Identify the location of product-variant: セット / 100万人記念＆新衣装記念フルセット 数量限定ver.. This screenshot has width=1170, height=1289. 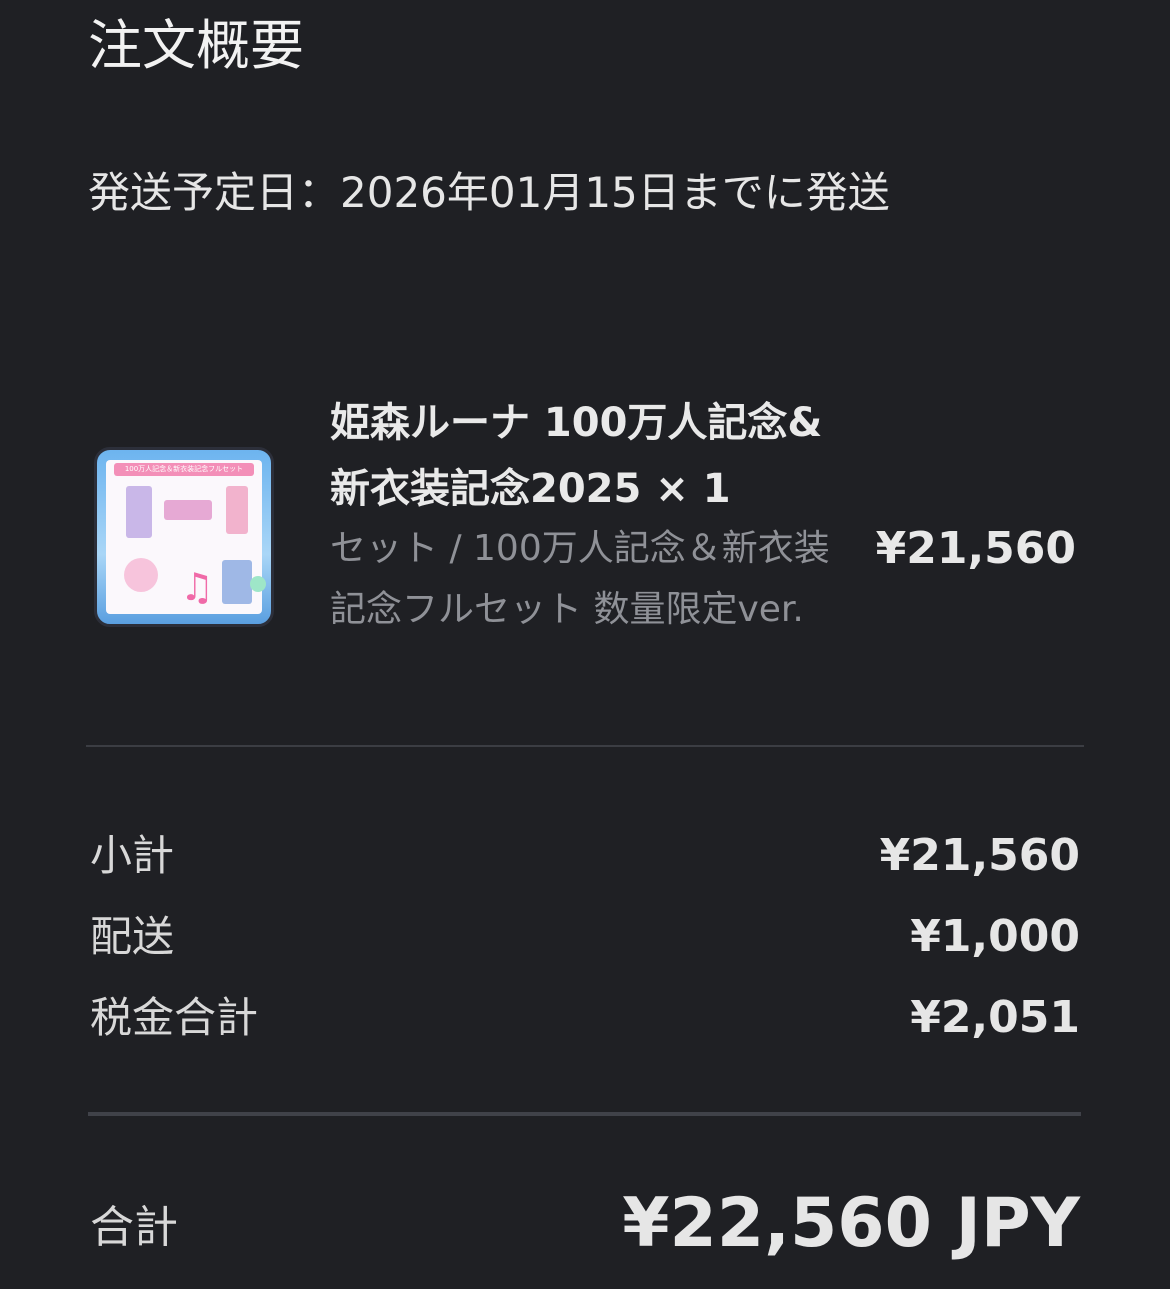
(580, 579).